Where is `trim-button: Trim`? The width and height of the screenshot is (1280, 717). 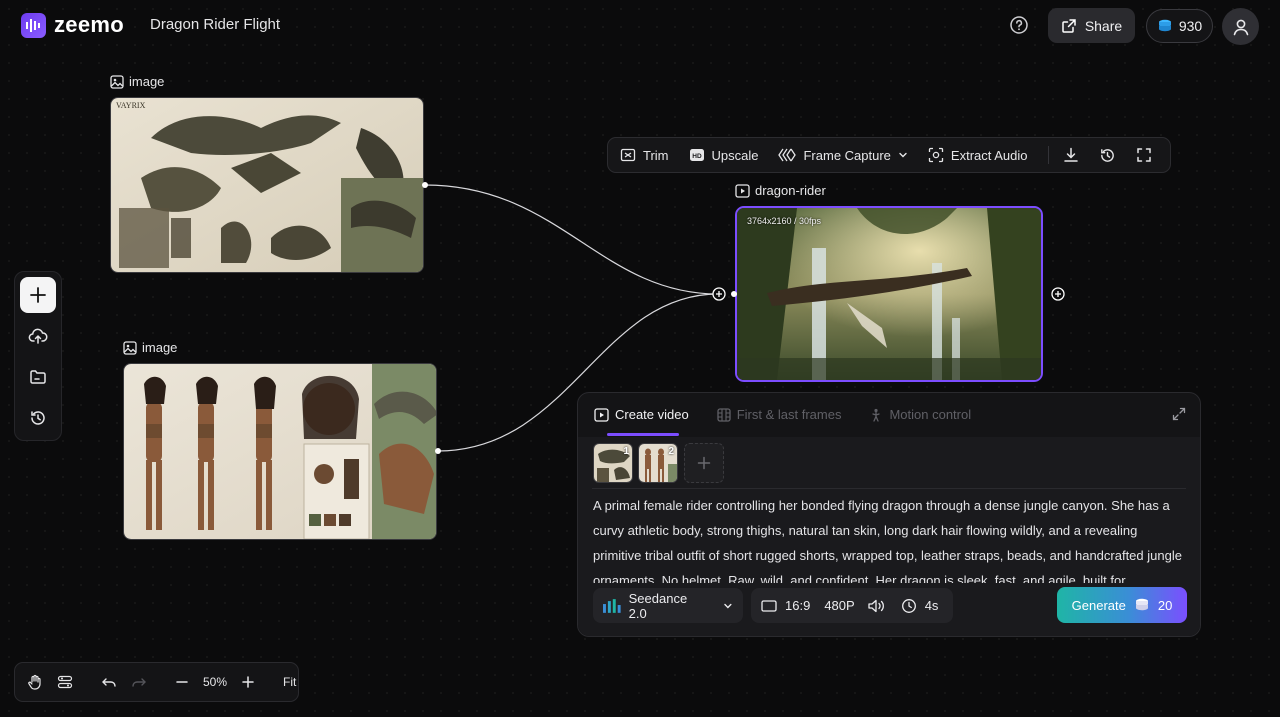
trim-button: Trim is located at coordinates (644, 155).